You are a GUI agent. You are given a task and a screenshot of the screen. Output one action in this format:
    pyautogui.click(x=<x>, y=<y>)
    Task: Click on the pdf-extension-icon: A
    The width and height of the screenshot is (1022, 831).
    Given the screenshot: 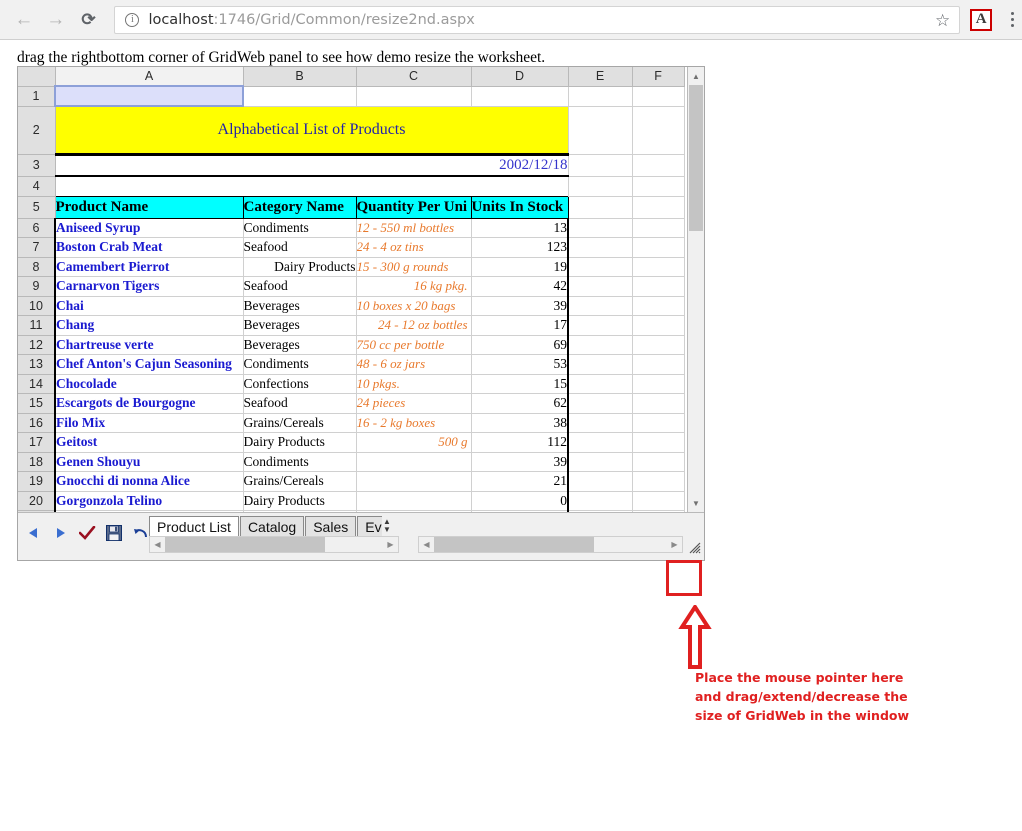 What is the action you would take?
    pyautogui.click(x=981, y=19)
    